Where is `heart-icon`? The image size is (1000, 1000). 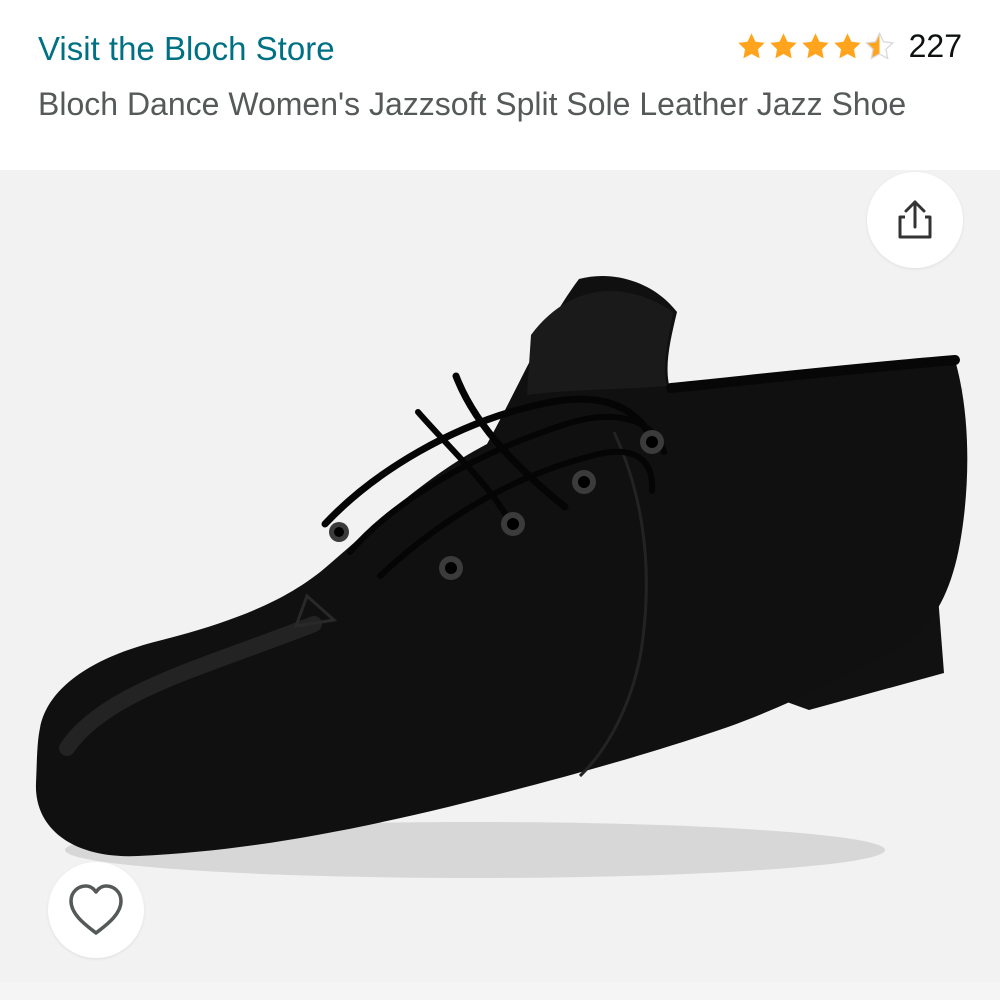
heart-icon is located at coordinates (96, 909).